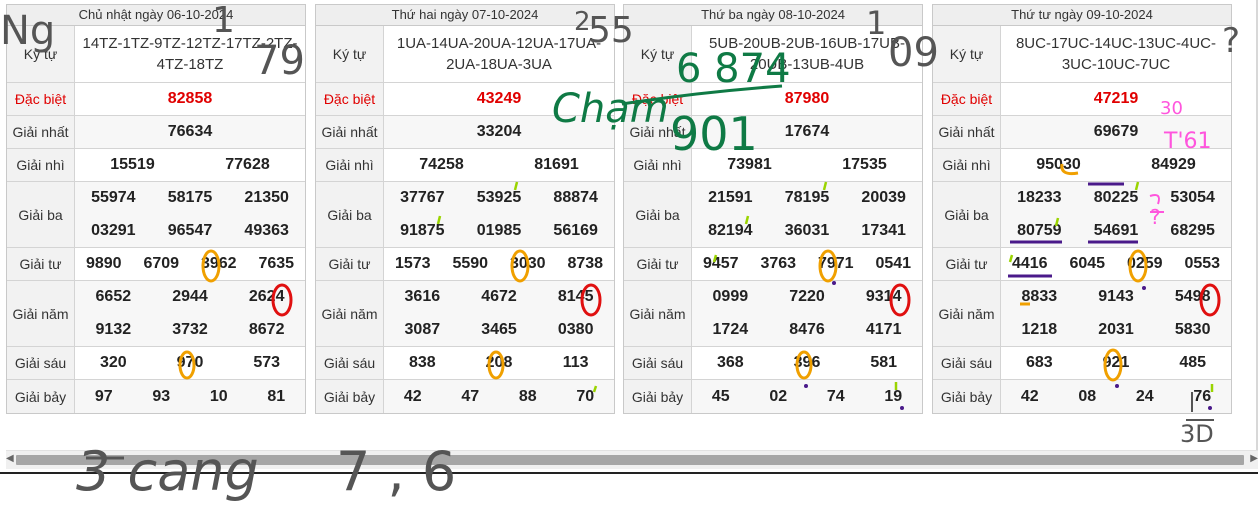 Image resolution: width=1258 pixels, height=505 pixels. I want to click on first-prize: 76634, so click(190, 131).